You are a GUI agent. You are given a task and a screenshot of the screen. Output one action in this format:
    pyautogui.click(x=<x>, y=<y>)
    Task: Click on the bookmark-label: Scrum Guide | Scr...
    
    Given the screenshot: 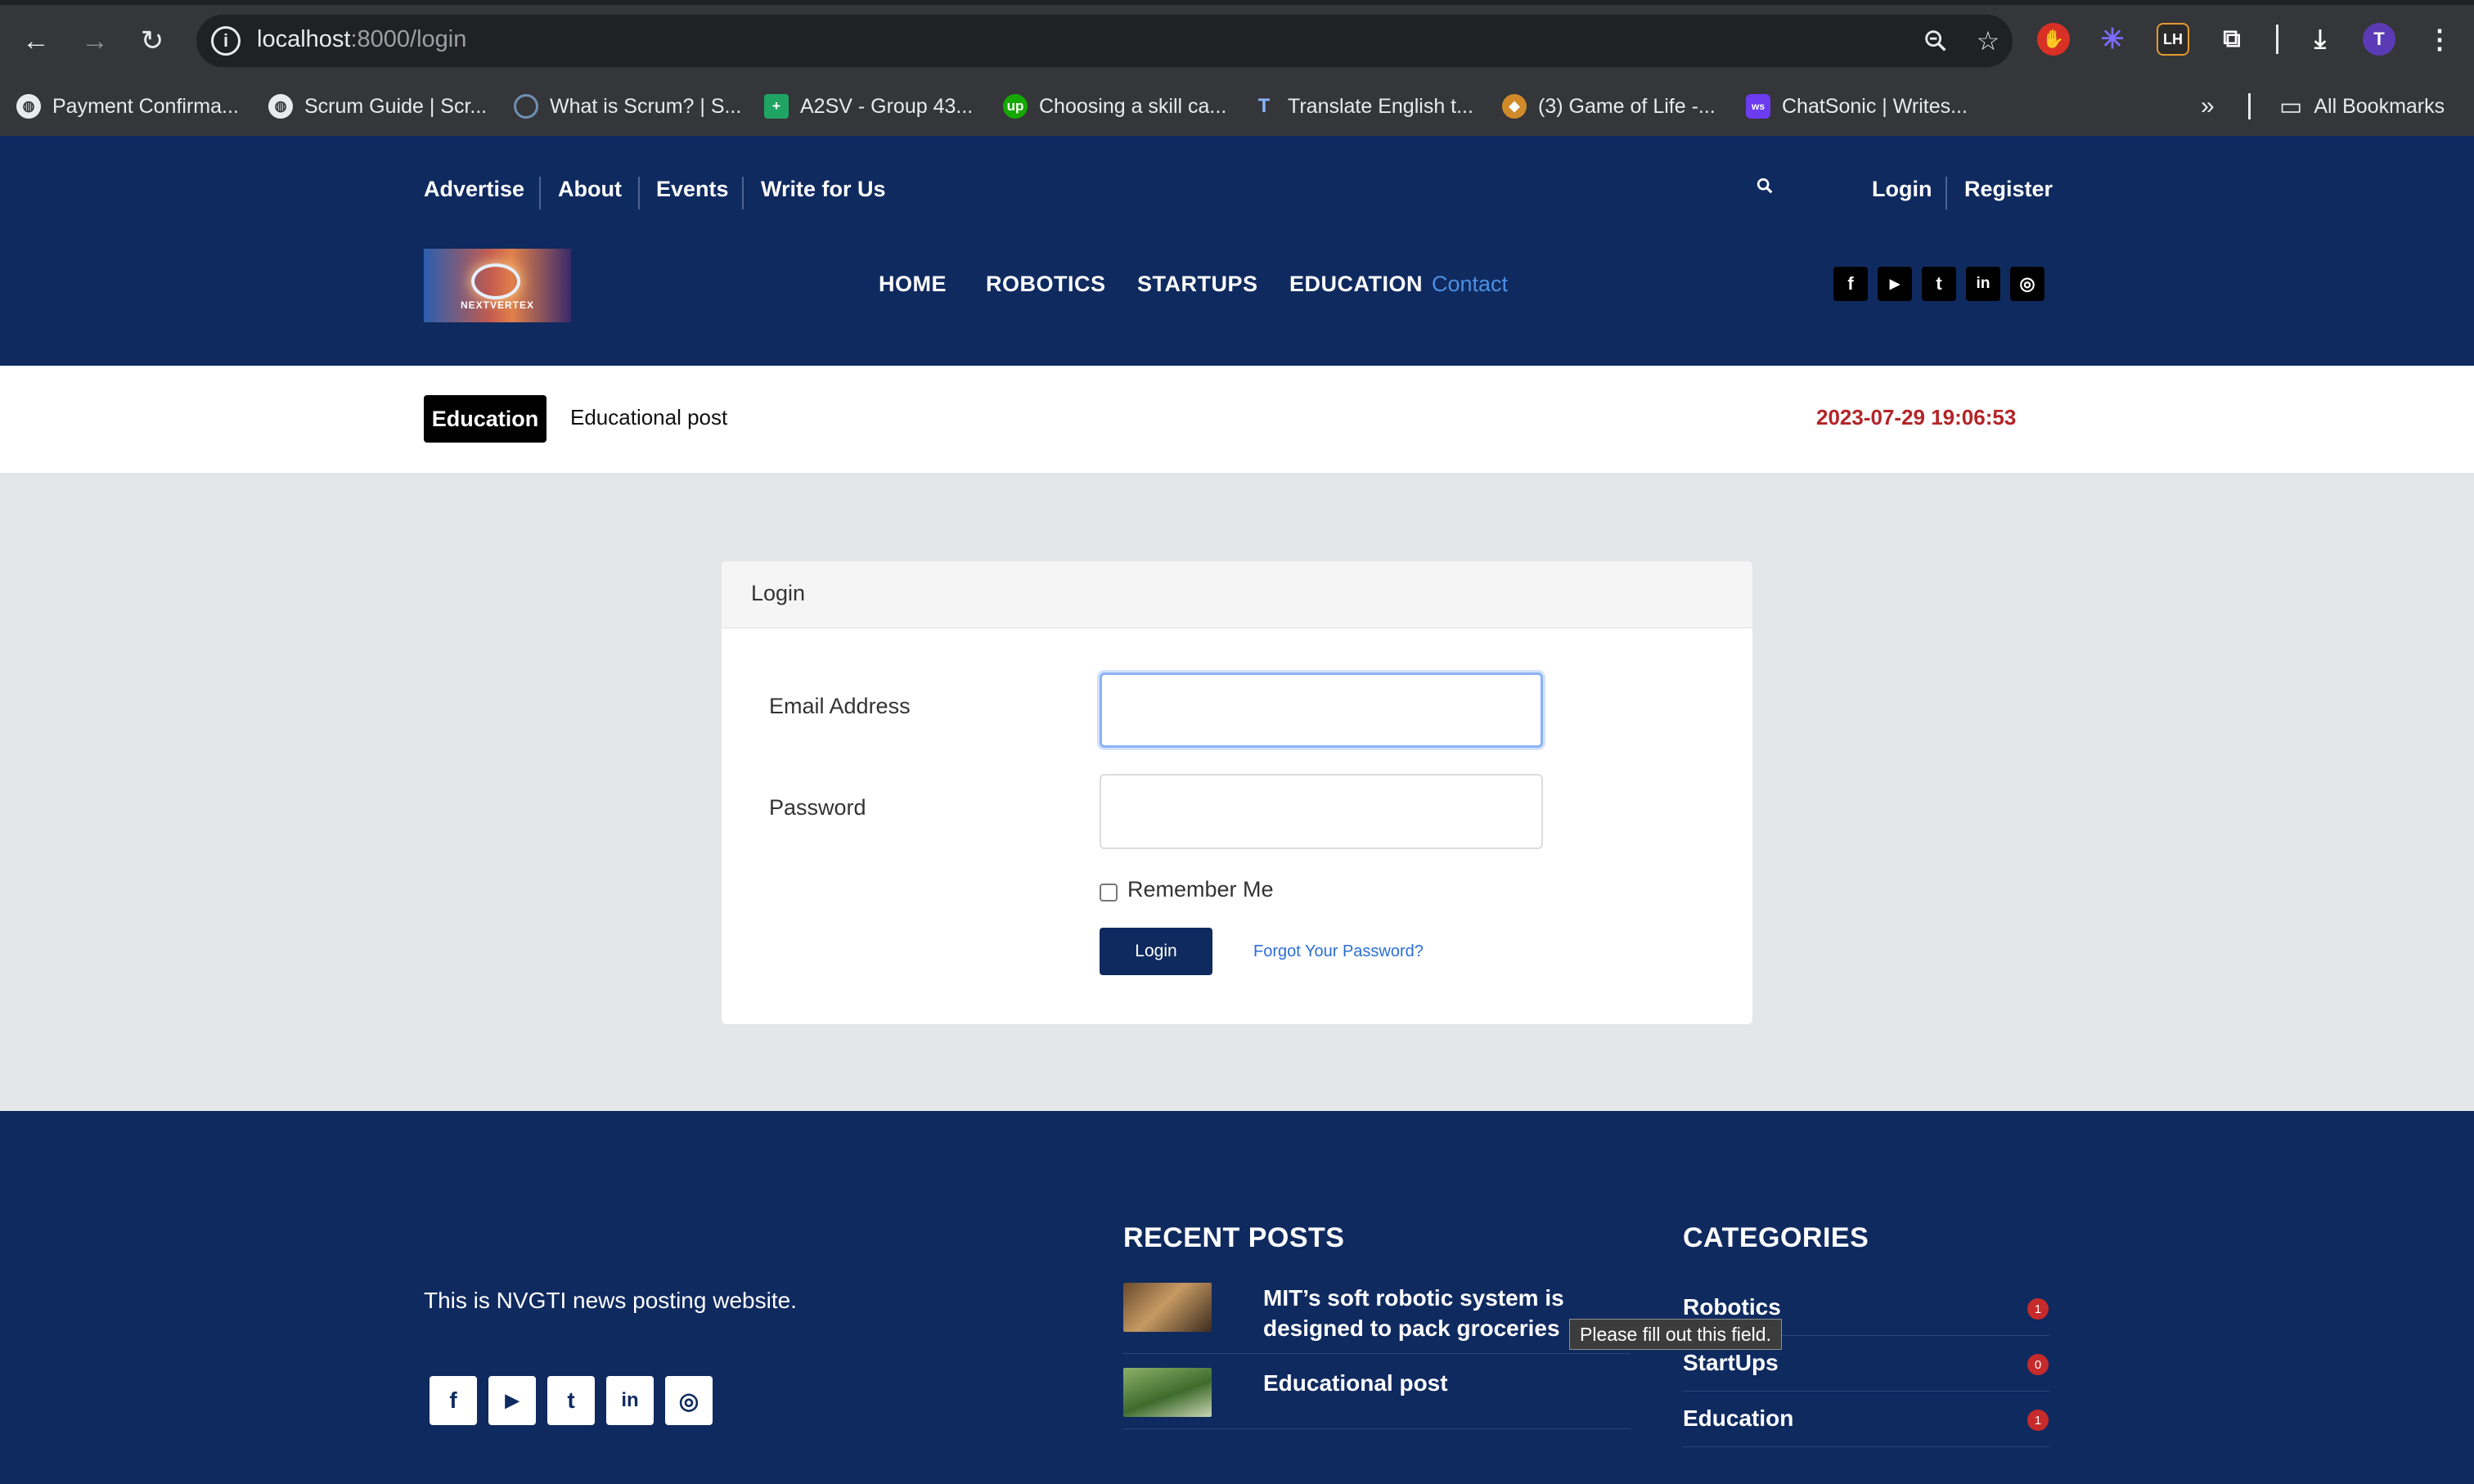 What is the action you would take?
    pyautogui.click(x=396, y=106)
    